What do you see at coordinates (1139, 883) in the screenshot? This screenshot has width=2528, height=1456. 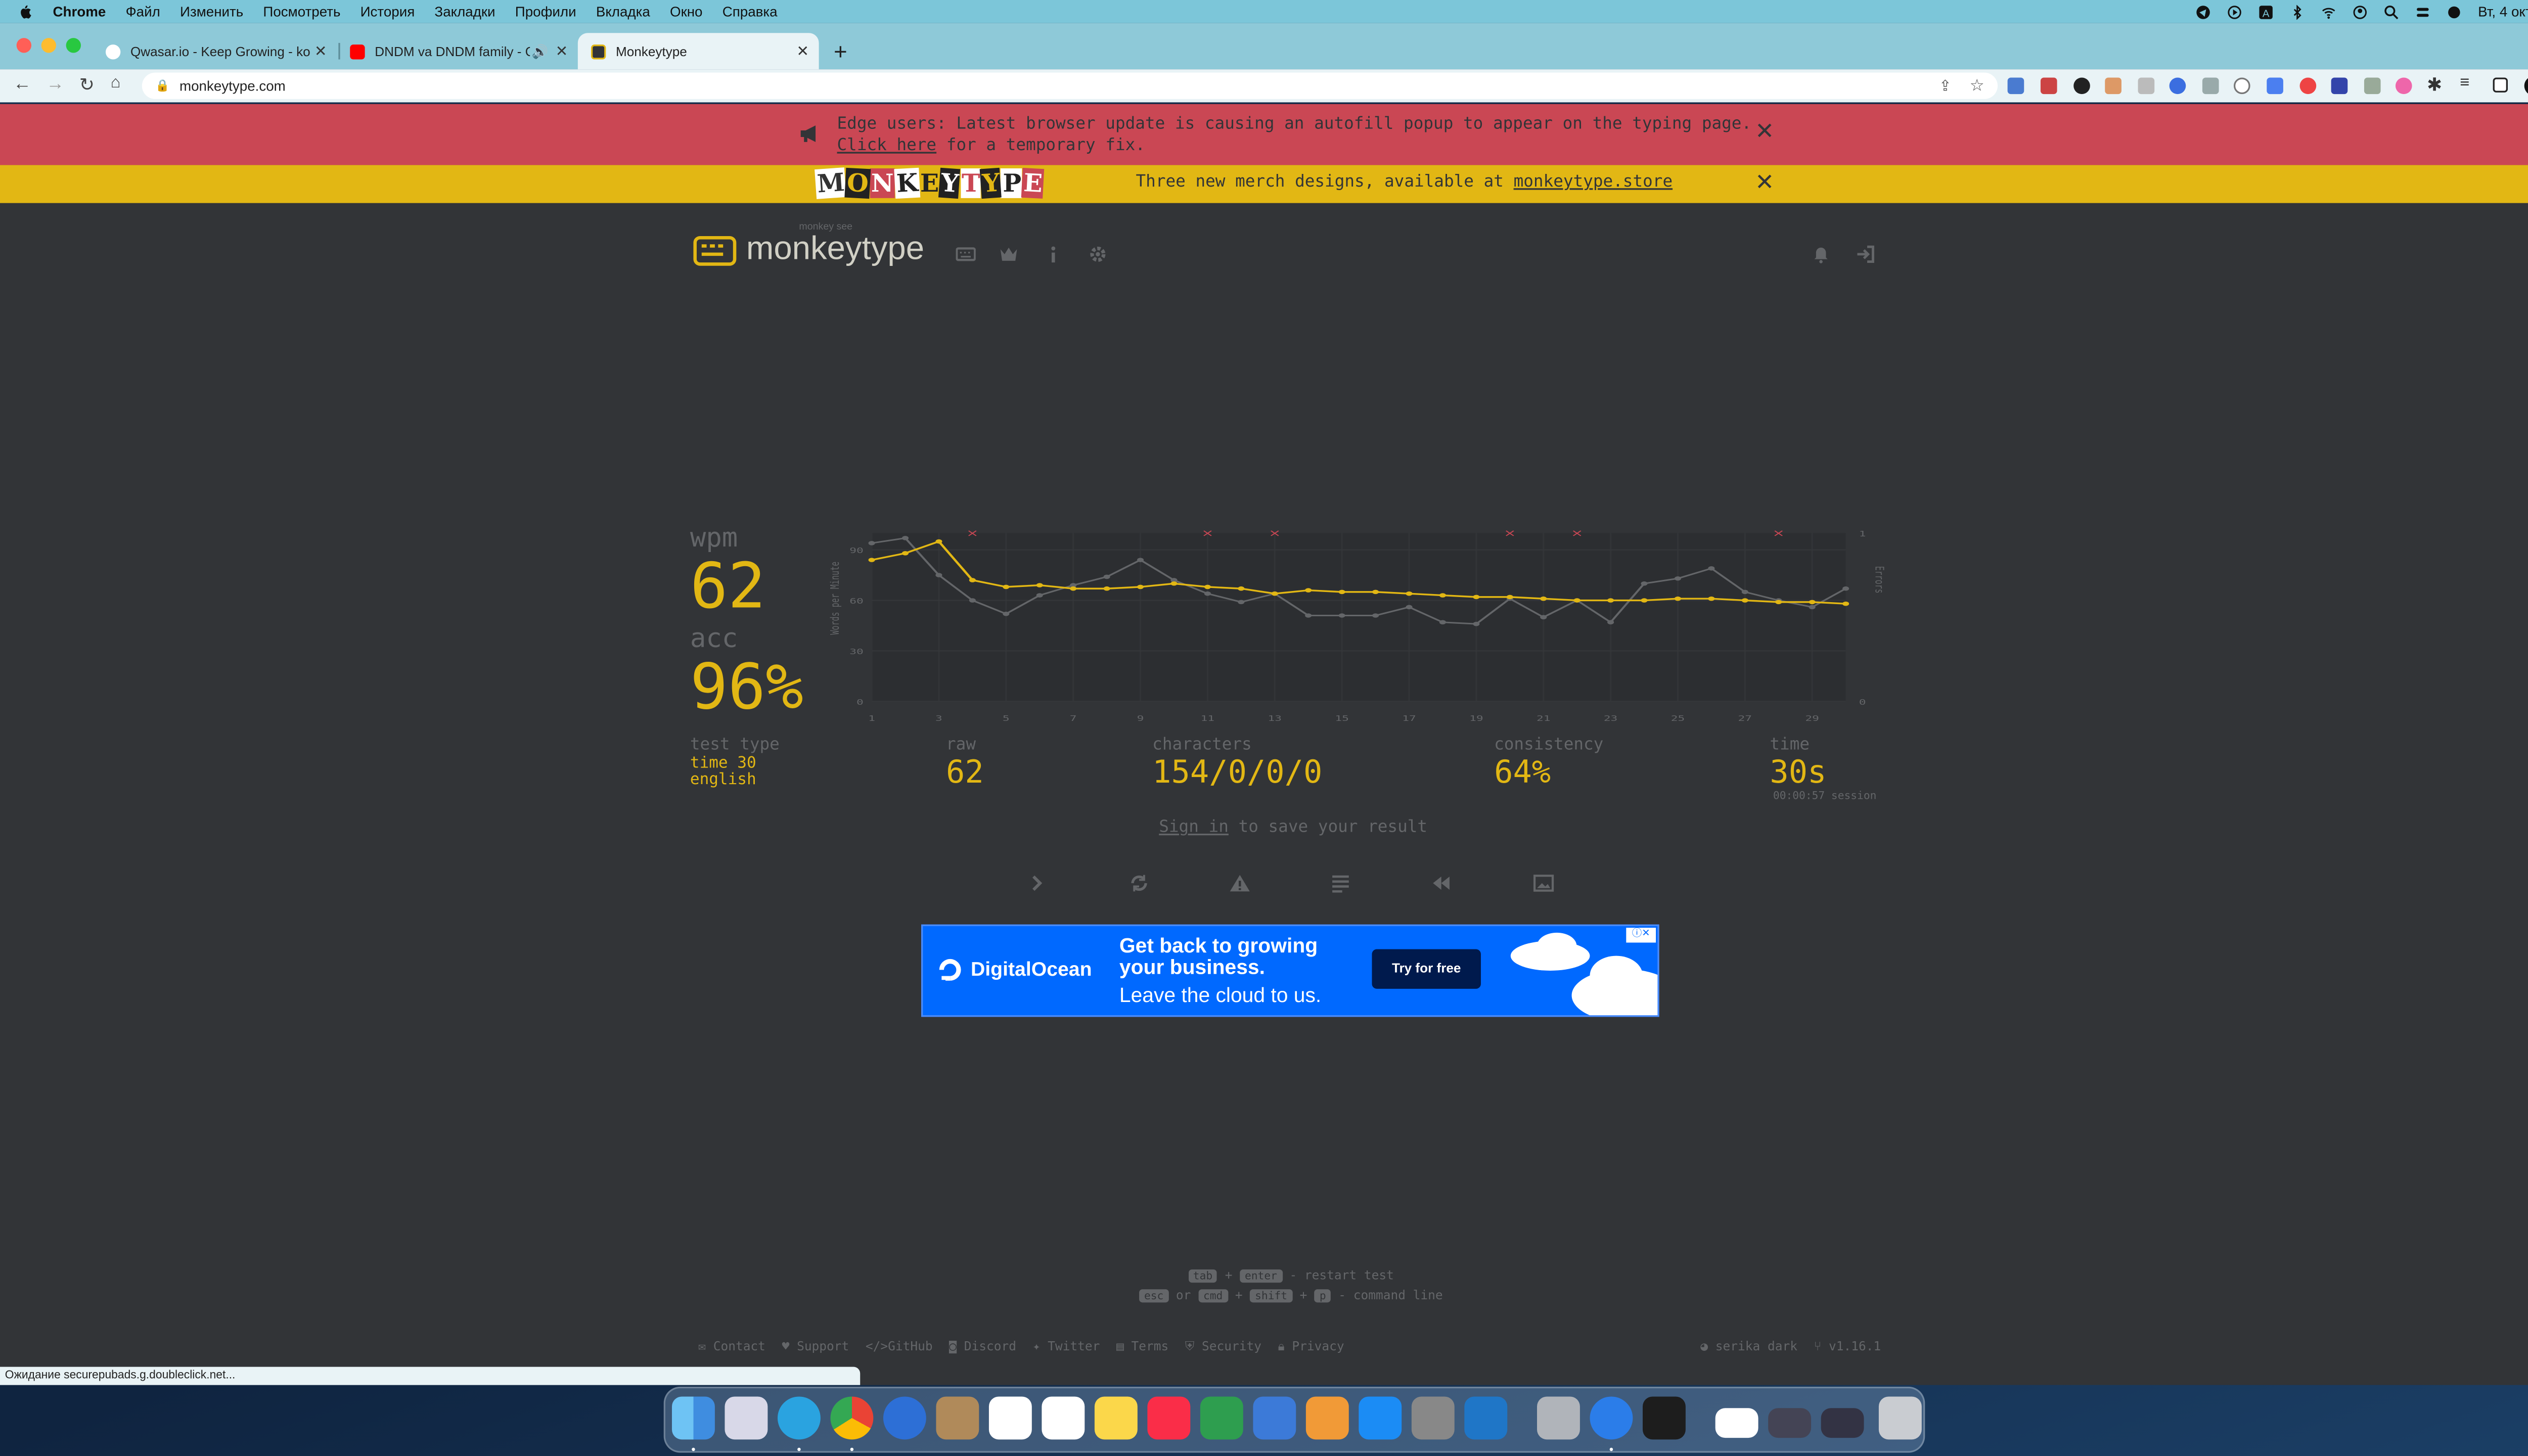 I see `restart-icon` at bounding box center [1139, 883].